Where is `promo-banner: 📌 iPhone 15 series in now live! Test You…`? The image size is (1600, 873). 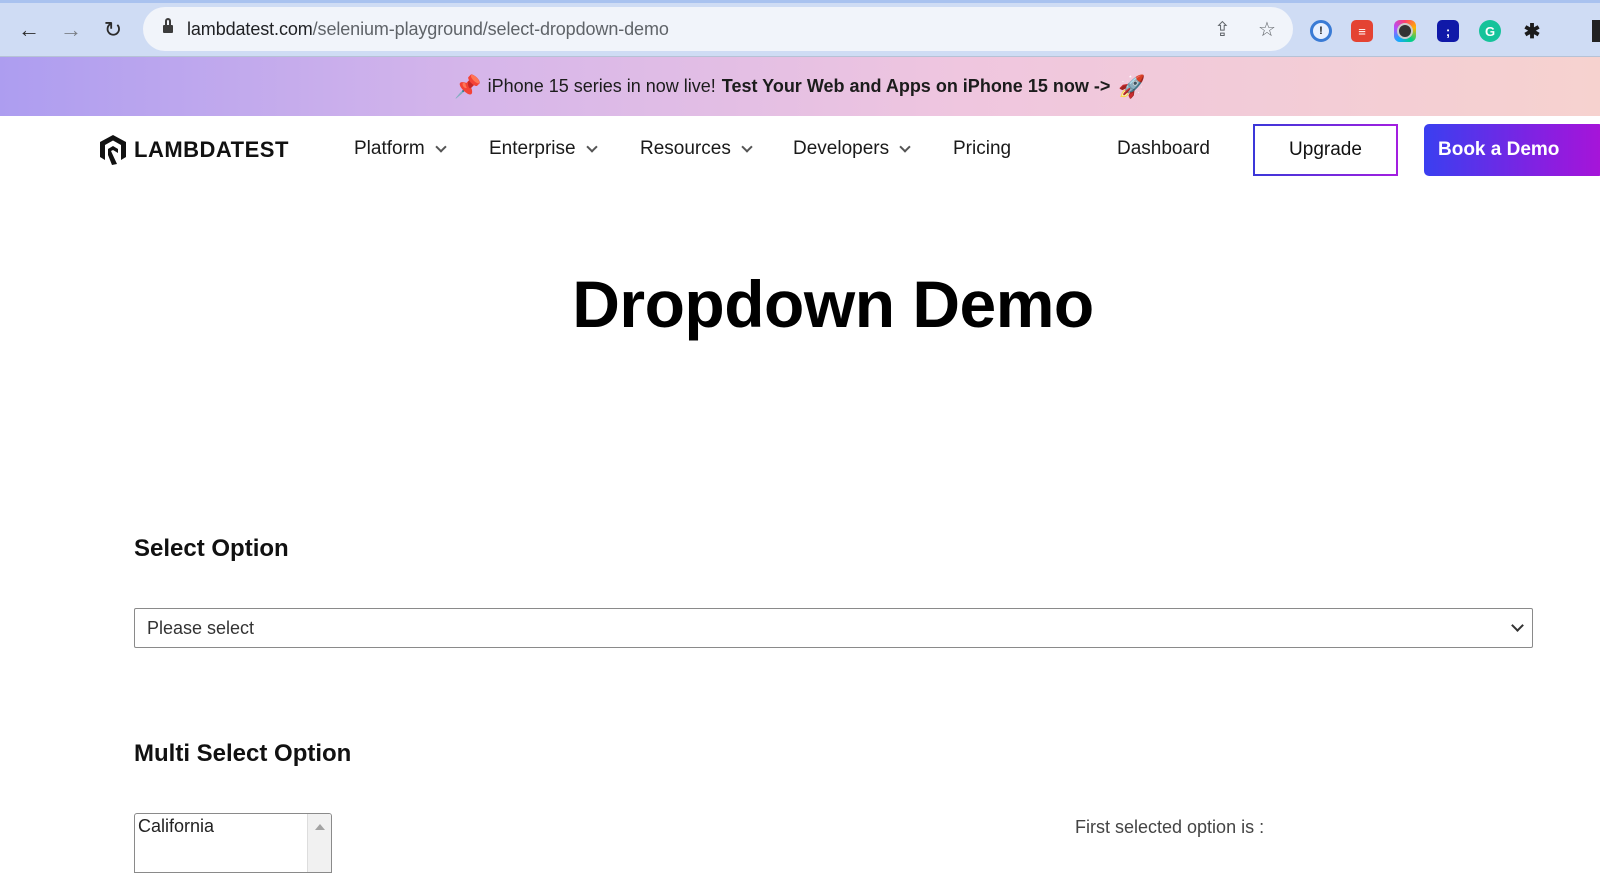 promo-banner: 📌 iPhone 15 series in now live! Test You… is located at coordinates (800, 86).